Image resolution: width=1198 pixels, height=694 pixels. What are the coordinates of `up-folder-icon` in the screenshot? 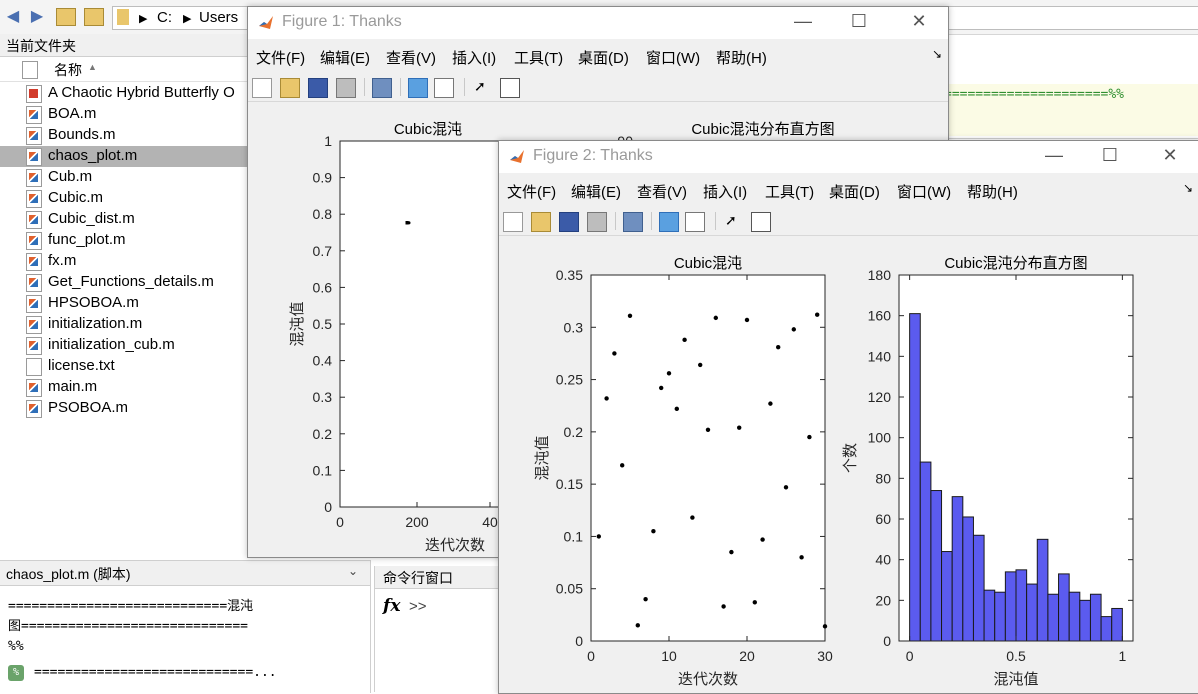 It's located at (66, 17).